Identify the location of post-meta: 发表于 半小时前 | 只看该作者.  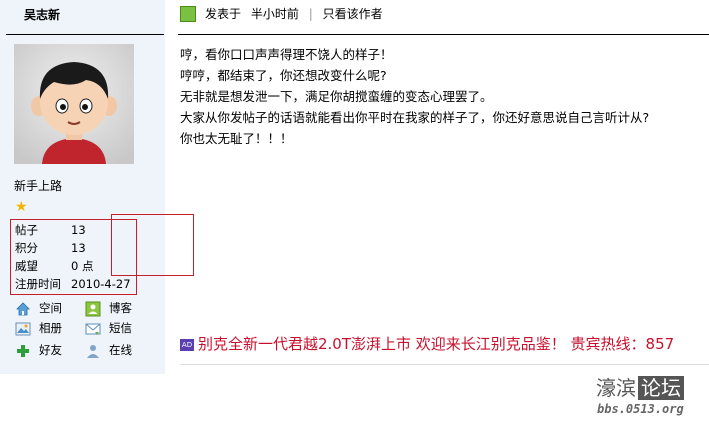
(294, 14).